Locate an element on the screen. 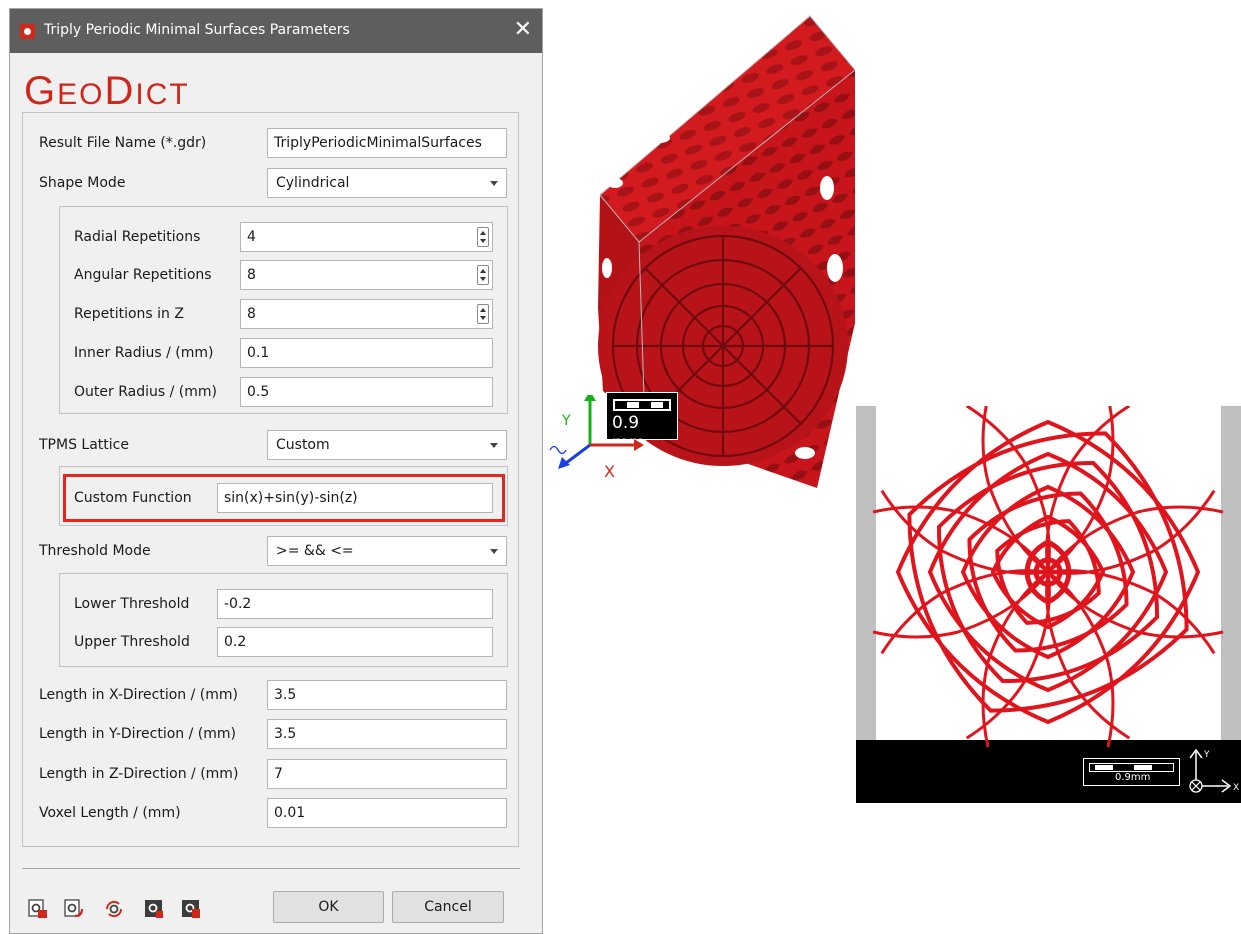  tpms-lattice-value: Custom is located at coordinates (303, 445).